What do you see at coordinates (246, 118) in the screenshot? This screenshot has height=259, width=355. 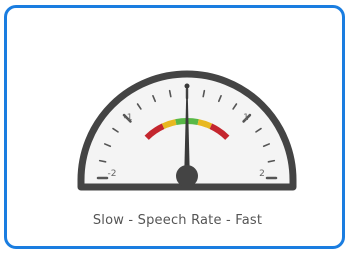 I see `tick-label-1: 1` at bounding box center [246, 118].